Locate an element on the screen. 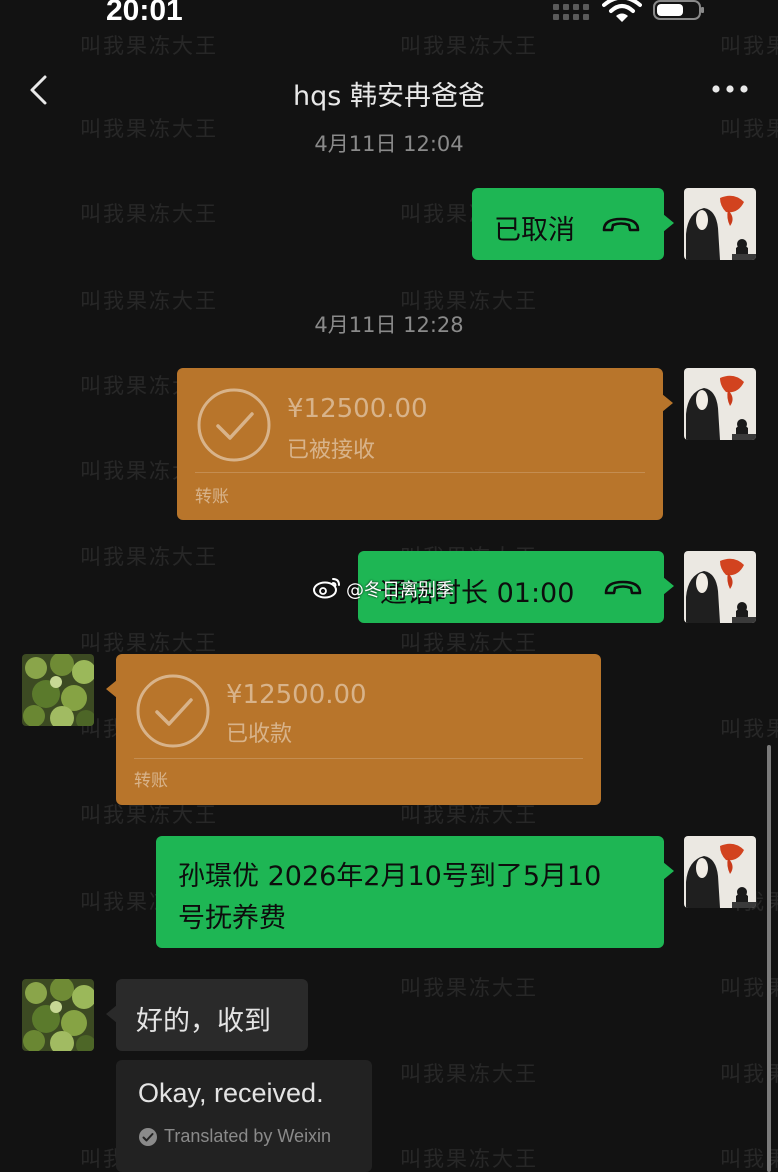 The height and width of the screenshot is (1172, 778). status-bar: 20:01 is located at coordinates (389, 15).